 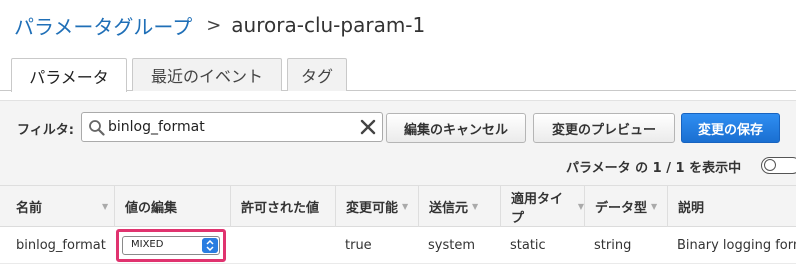 What do you see at coordinates (537, 208) in the screenshot?
I see `column-header-label: 適用タイプ` at bounding box center [537, 208].